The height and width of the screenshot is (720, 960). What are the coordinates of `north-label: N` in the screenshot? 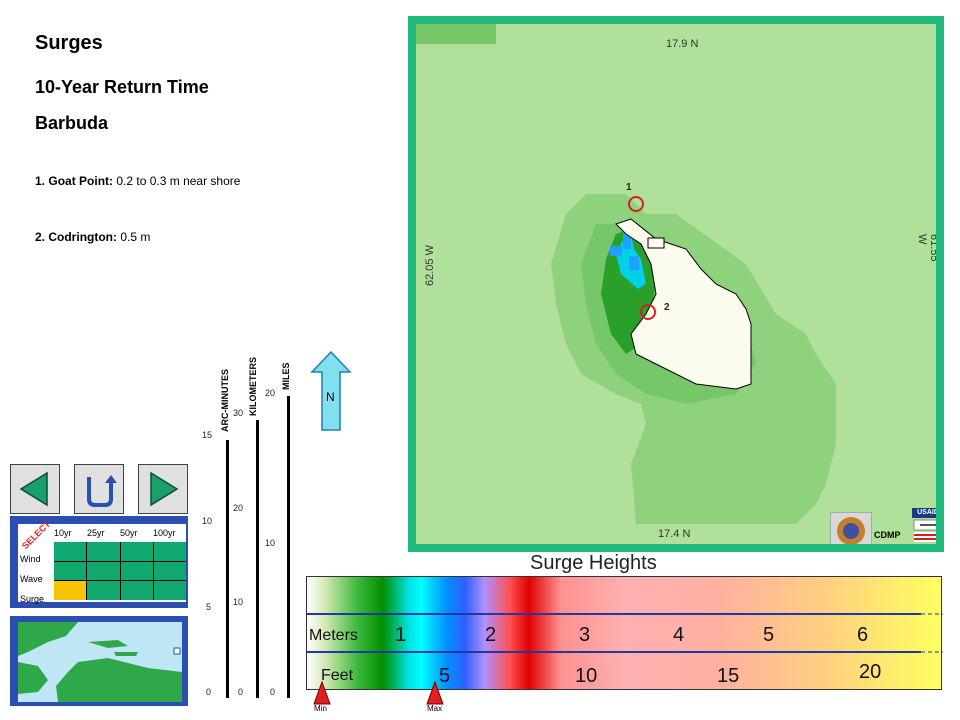 It's located at (330, 397).